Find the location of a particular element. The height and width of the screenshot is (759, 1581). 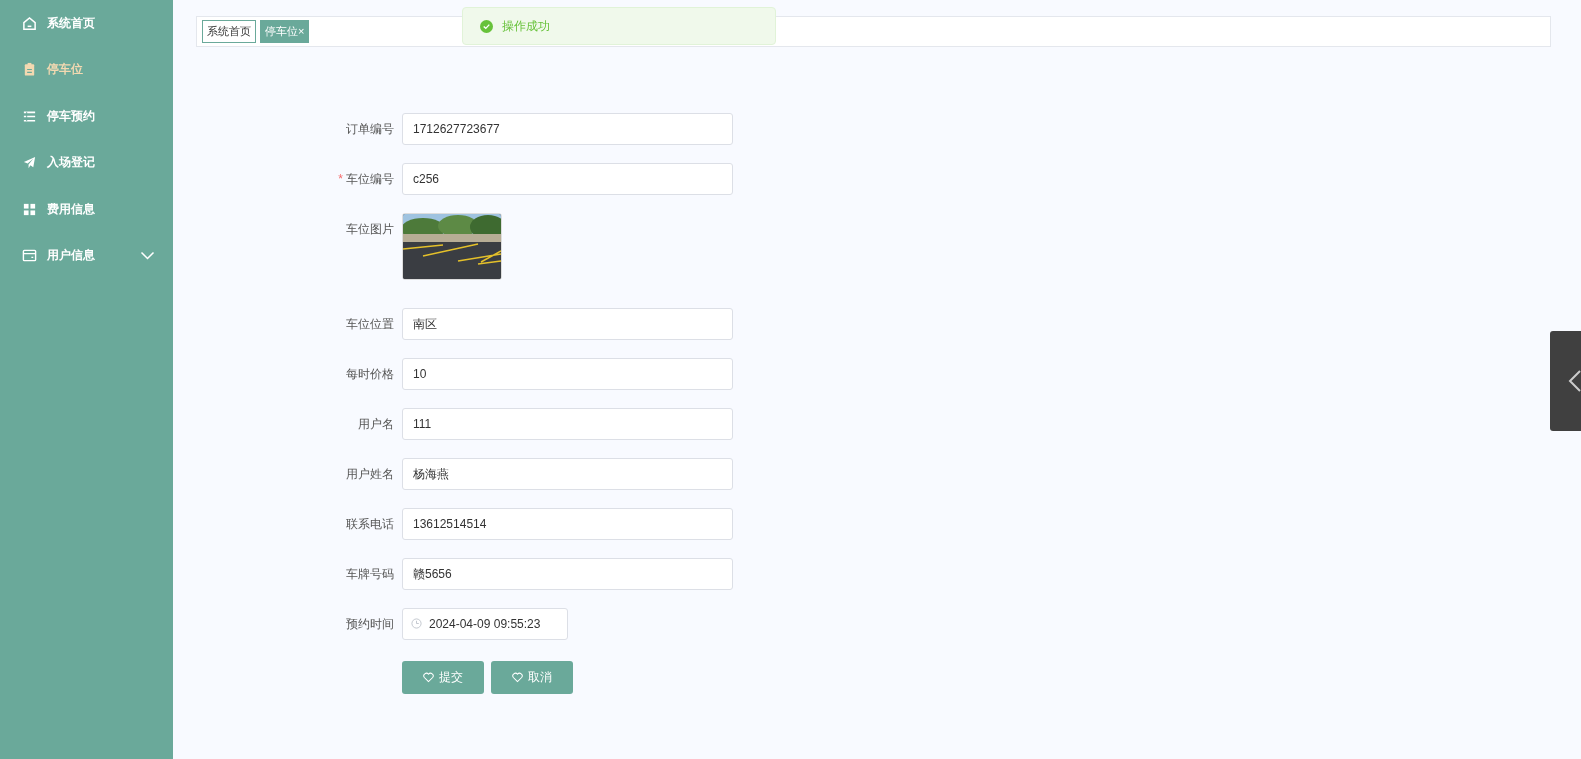

text-field: 111 is located at coordinates (567, 424).